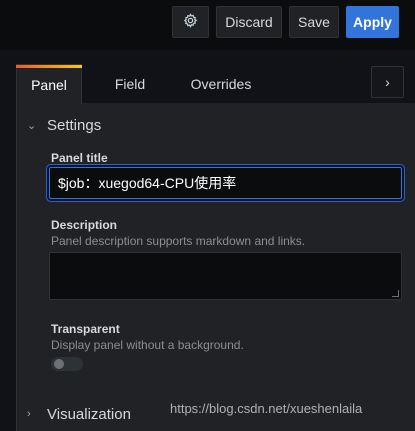 The image size is (415, 431). What do you see at coordinates (249, 22) in the screenshot?
I see `discard-button: Discard` at bounding box center [249, 22].